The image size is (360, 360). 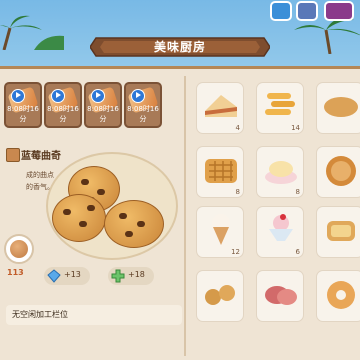 What do you see at coordinates (185, 216) in the screenshot?
I see `panel-divider` at bounding box center [185, 216].